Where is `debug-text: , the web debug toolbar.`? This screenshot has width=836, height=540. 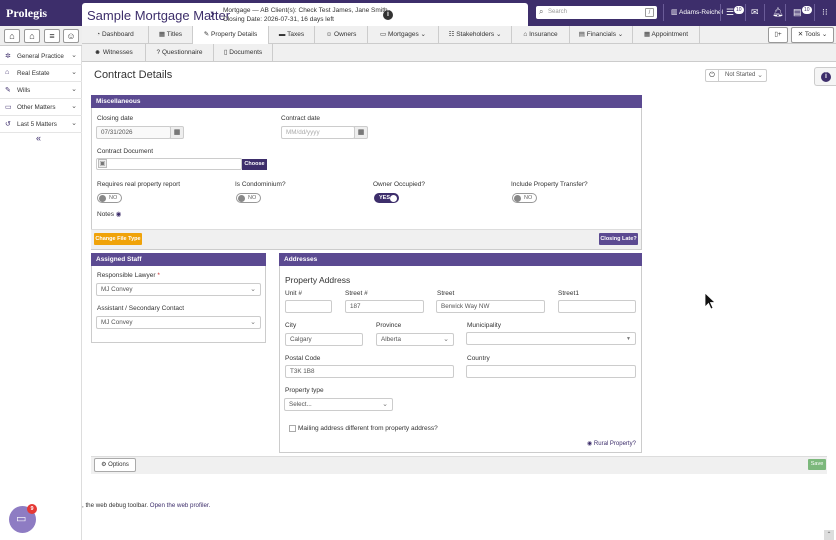
debug-text: , the web debug toolbar. is located at coordinates (115, 505).